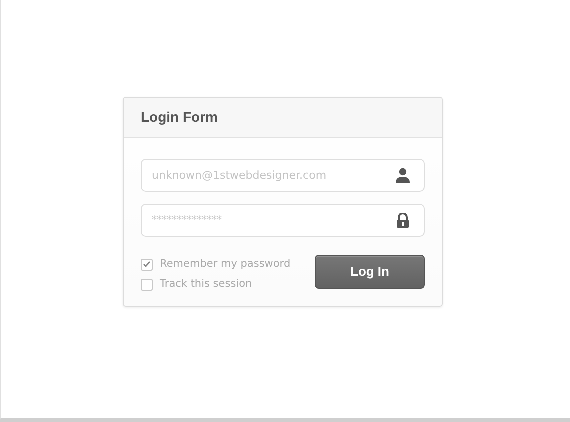 The width and height of the screenshot is (570, 422). Describe the element at coordinates (225, 264) in the screenshot. I see `checkbox-label: Remember my password` at that location.